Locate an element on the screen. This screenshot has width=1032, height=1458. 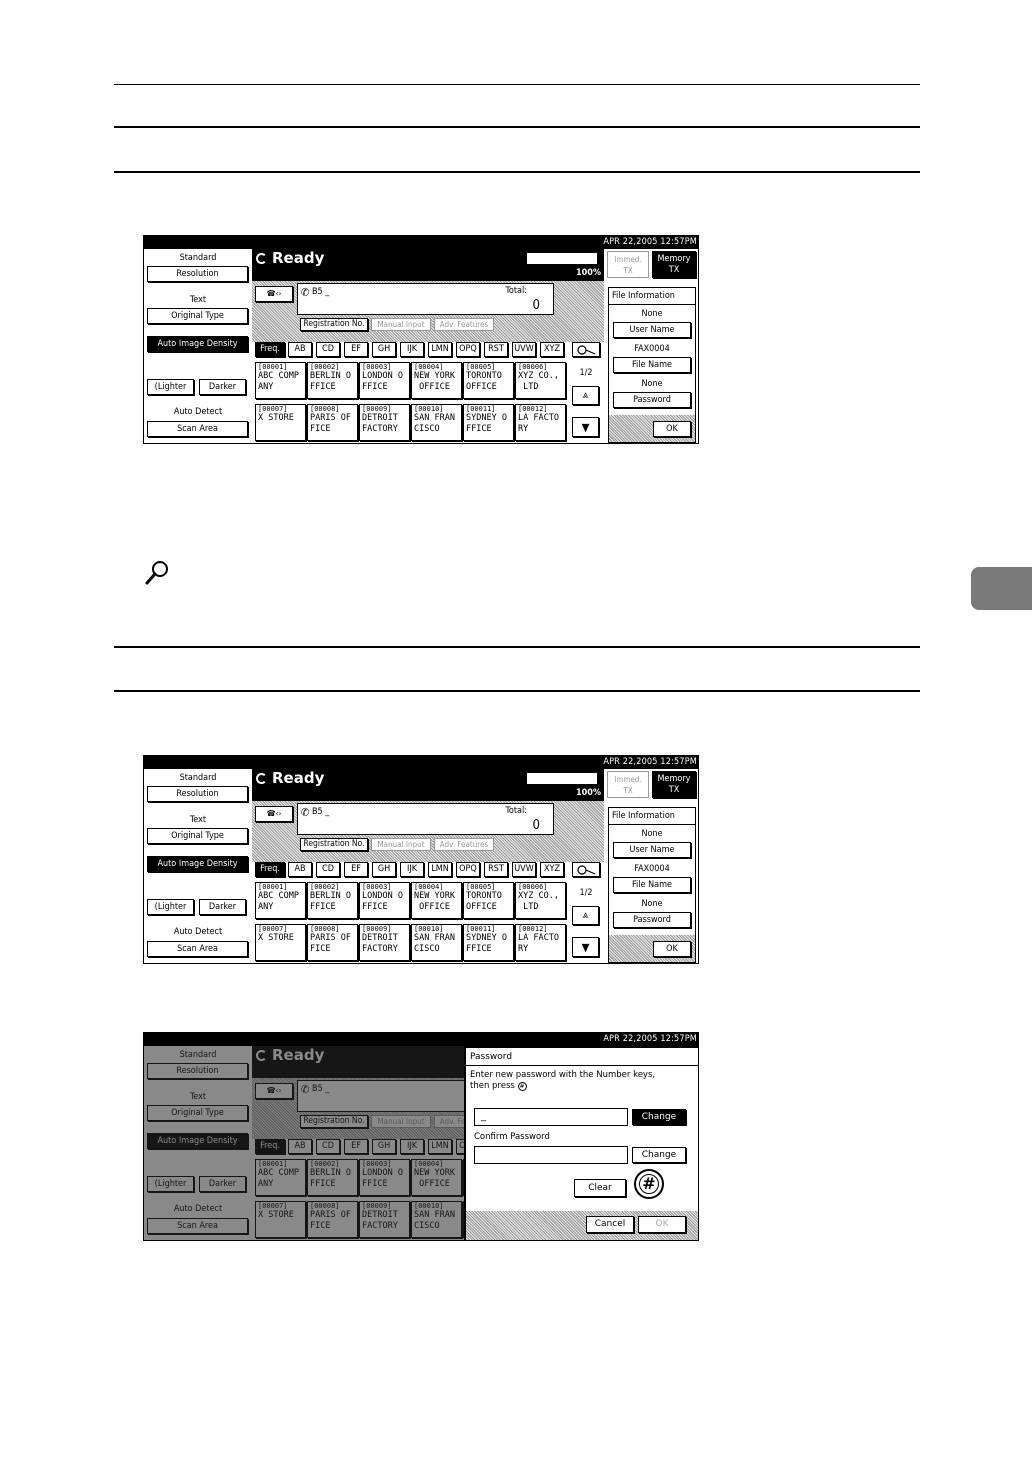
destination-name: BERLIN O FFICE is located at coordinates (330, 381).